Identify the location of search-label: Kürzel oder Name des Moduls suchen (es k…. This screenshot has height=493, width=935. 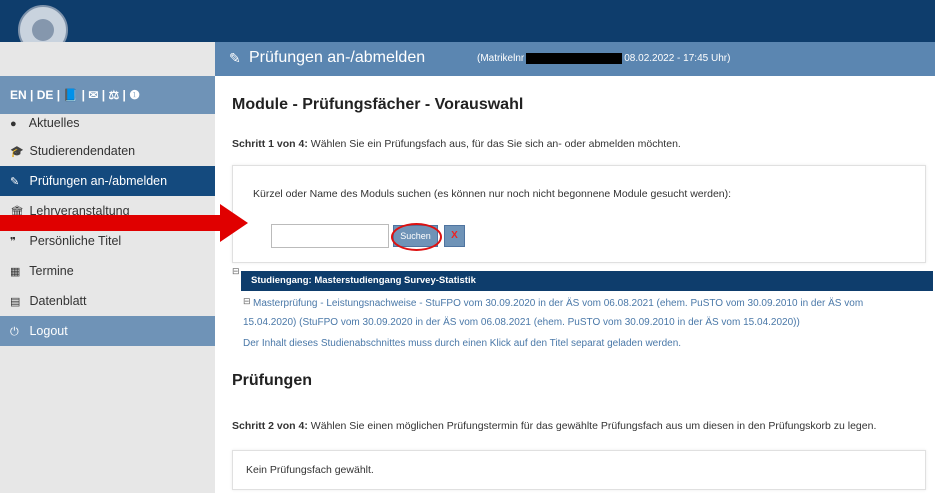
(492, 194).